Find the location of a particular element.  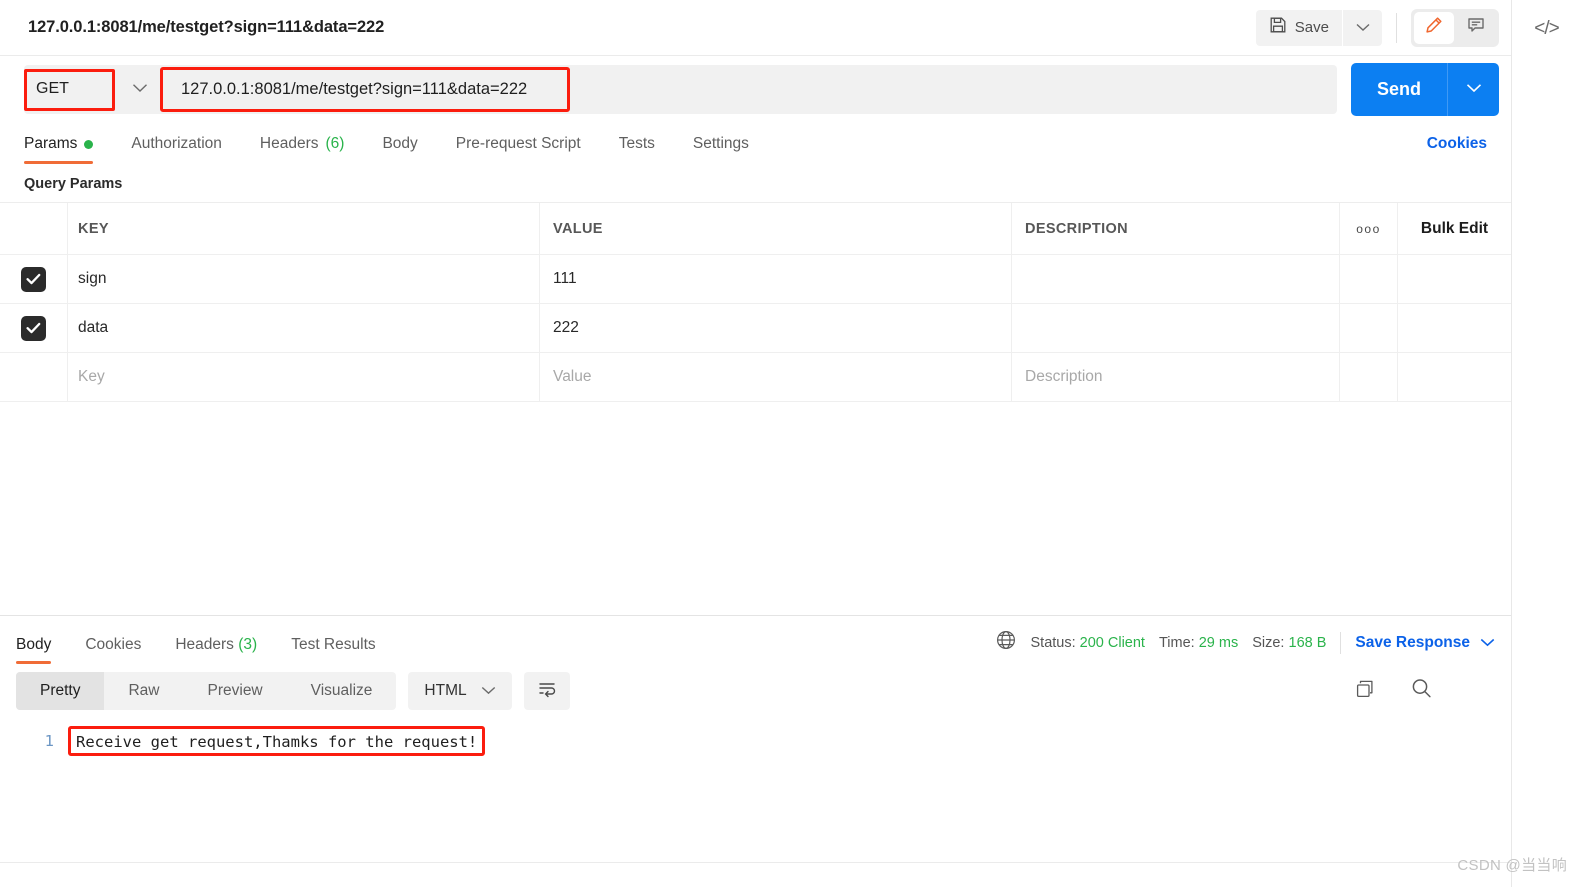

tab-settings: Settings is located at coordinates (721, 149).